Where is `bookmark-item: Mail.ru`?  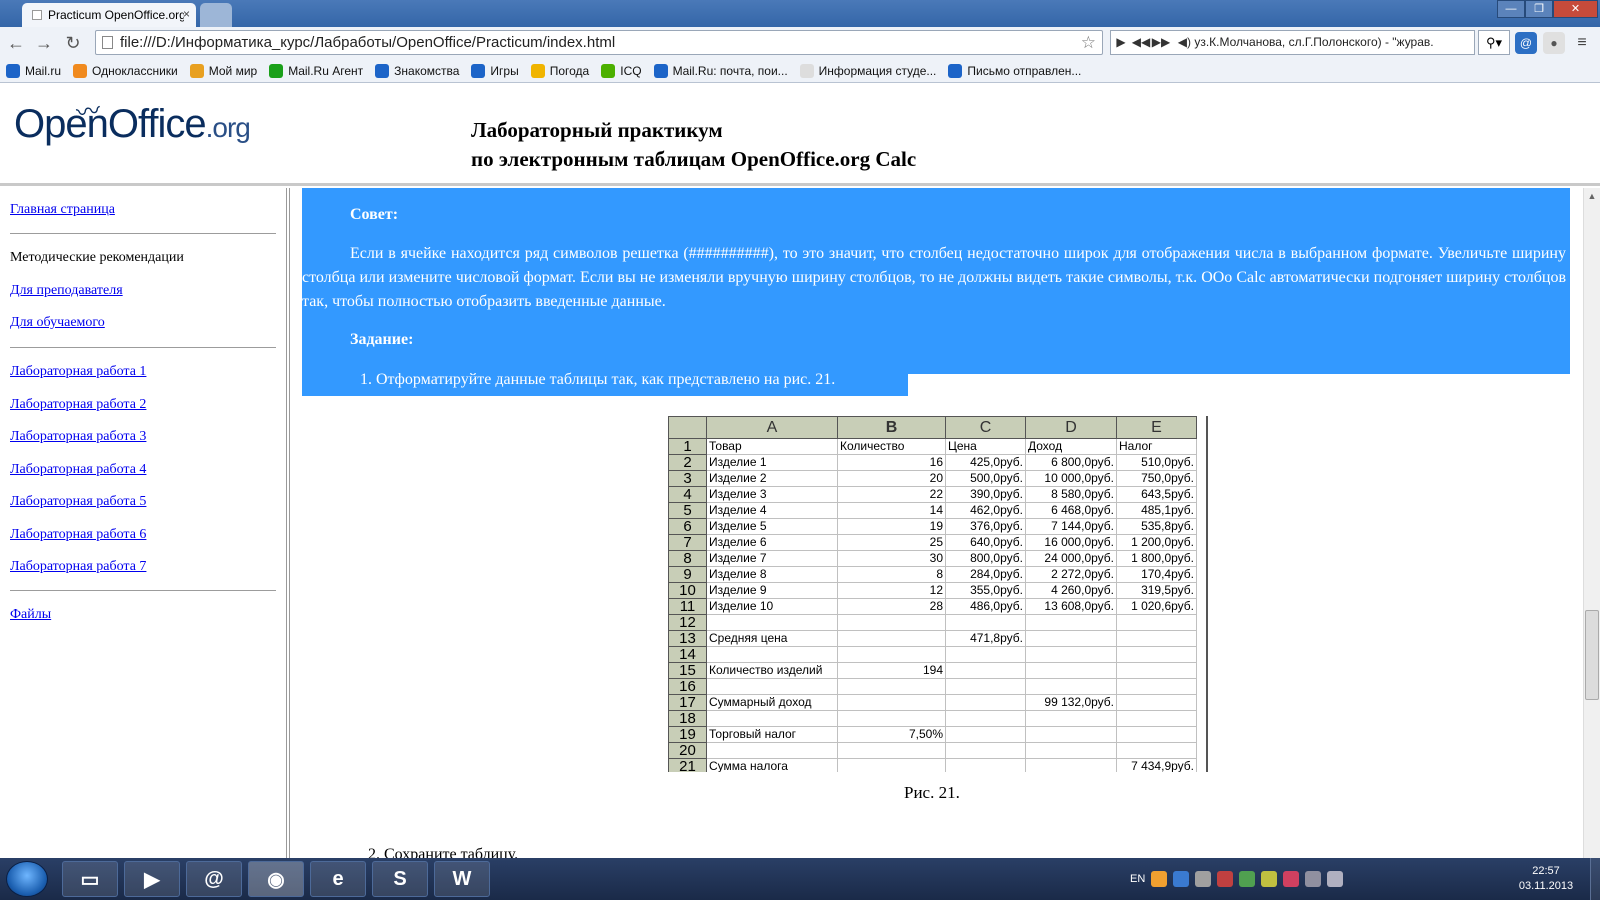 bookmark-item: Mail.ru is located at coordinates (33, 70).